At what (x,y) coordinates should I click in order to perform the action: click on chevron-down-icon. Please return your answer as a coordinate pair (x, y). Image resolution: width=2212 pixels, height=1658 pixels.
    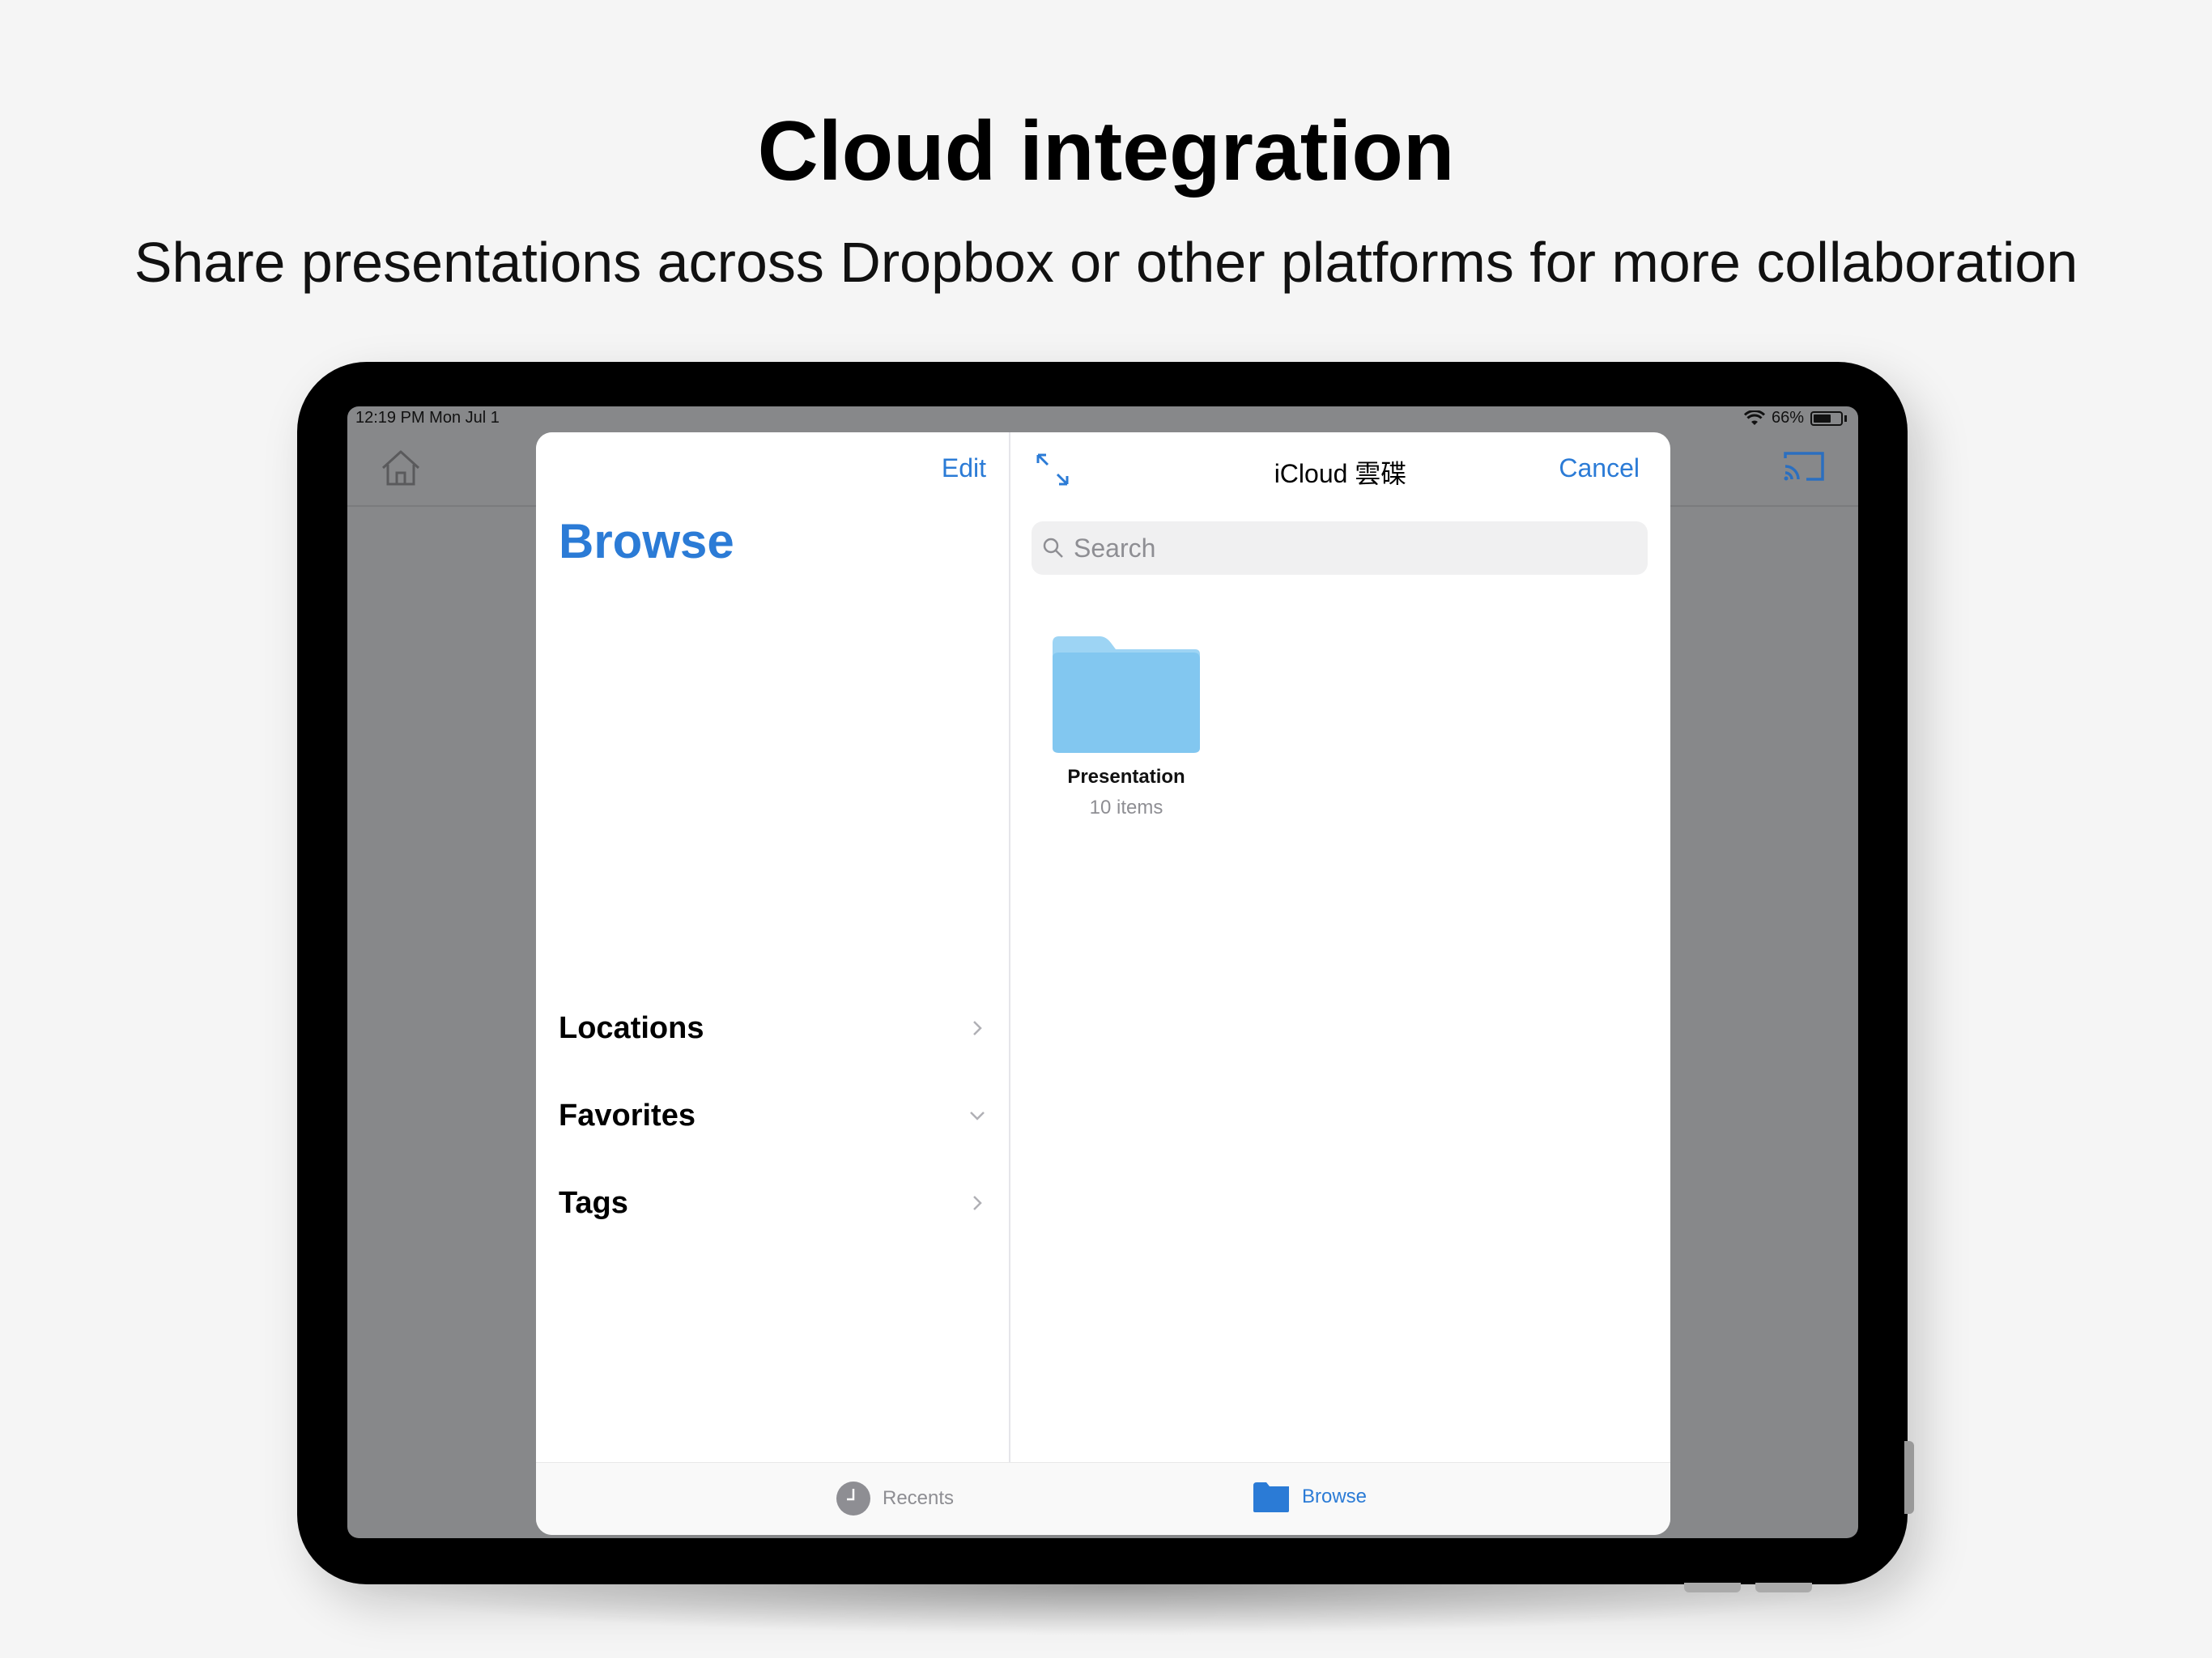
    Looking at the image, I should click on (978, 1116).